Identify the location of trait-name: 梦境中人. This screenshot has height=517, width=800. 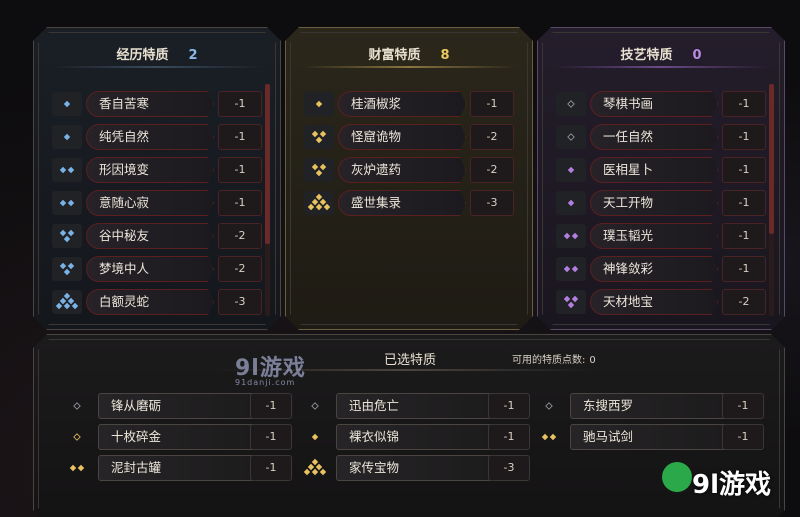
(150, 269).